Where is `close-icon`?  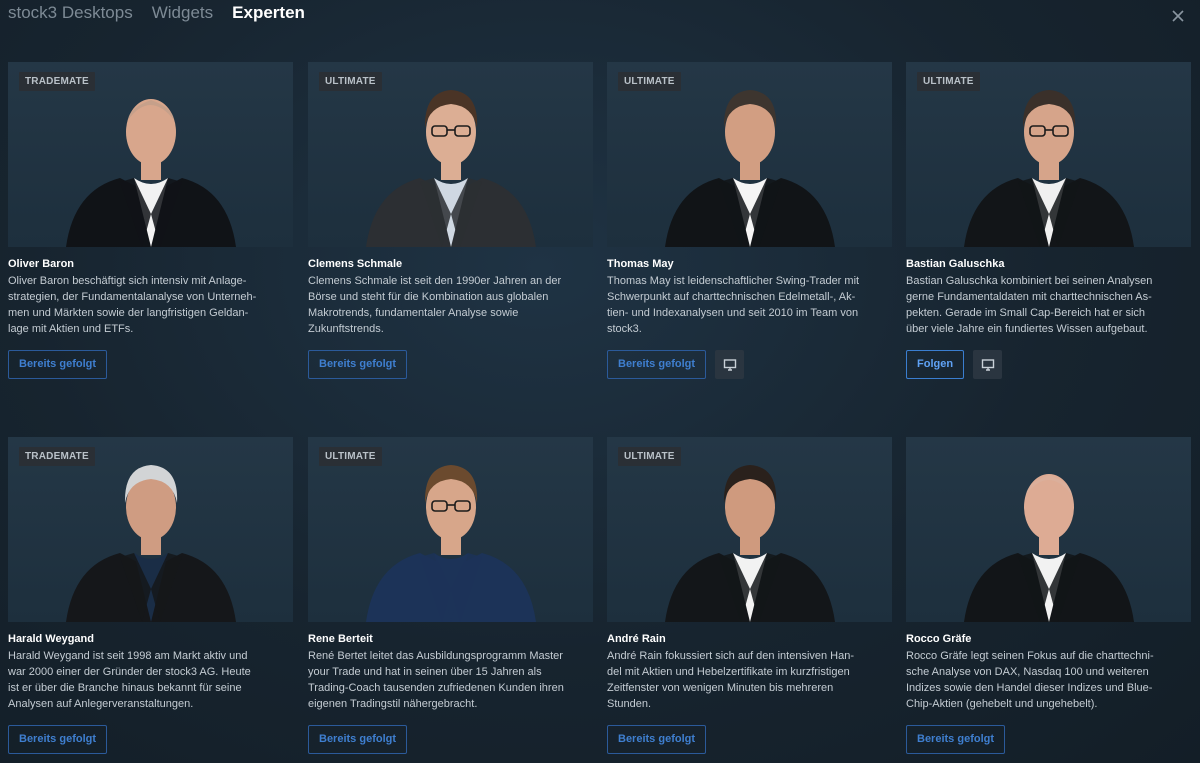
close-icon is located at coordinates (1178, 16).